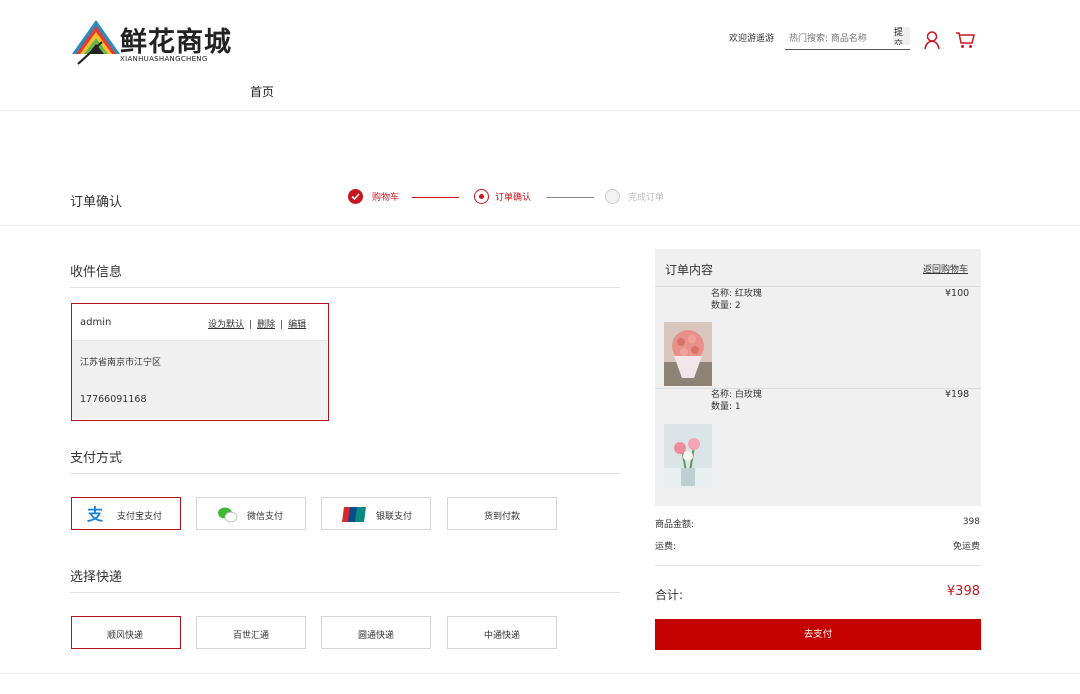  What do you see at coordinates (199, 322) in the screenshot?
I see `address-card-header: admin 设为默认 | 删除 | 编辑` at bounding box center [199, 322].